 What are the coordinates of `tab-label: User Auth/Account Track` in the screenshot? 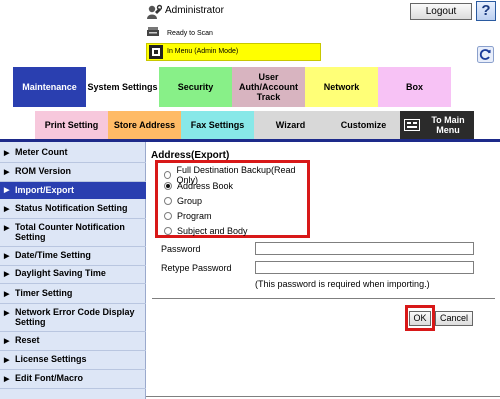 It's located at (269, 87).